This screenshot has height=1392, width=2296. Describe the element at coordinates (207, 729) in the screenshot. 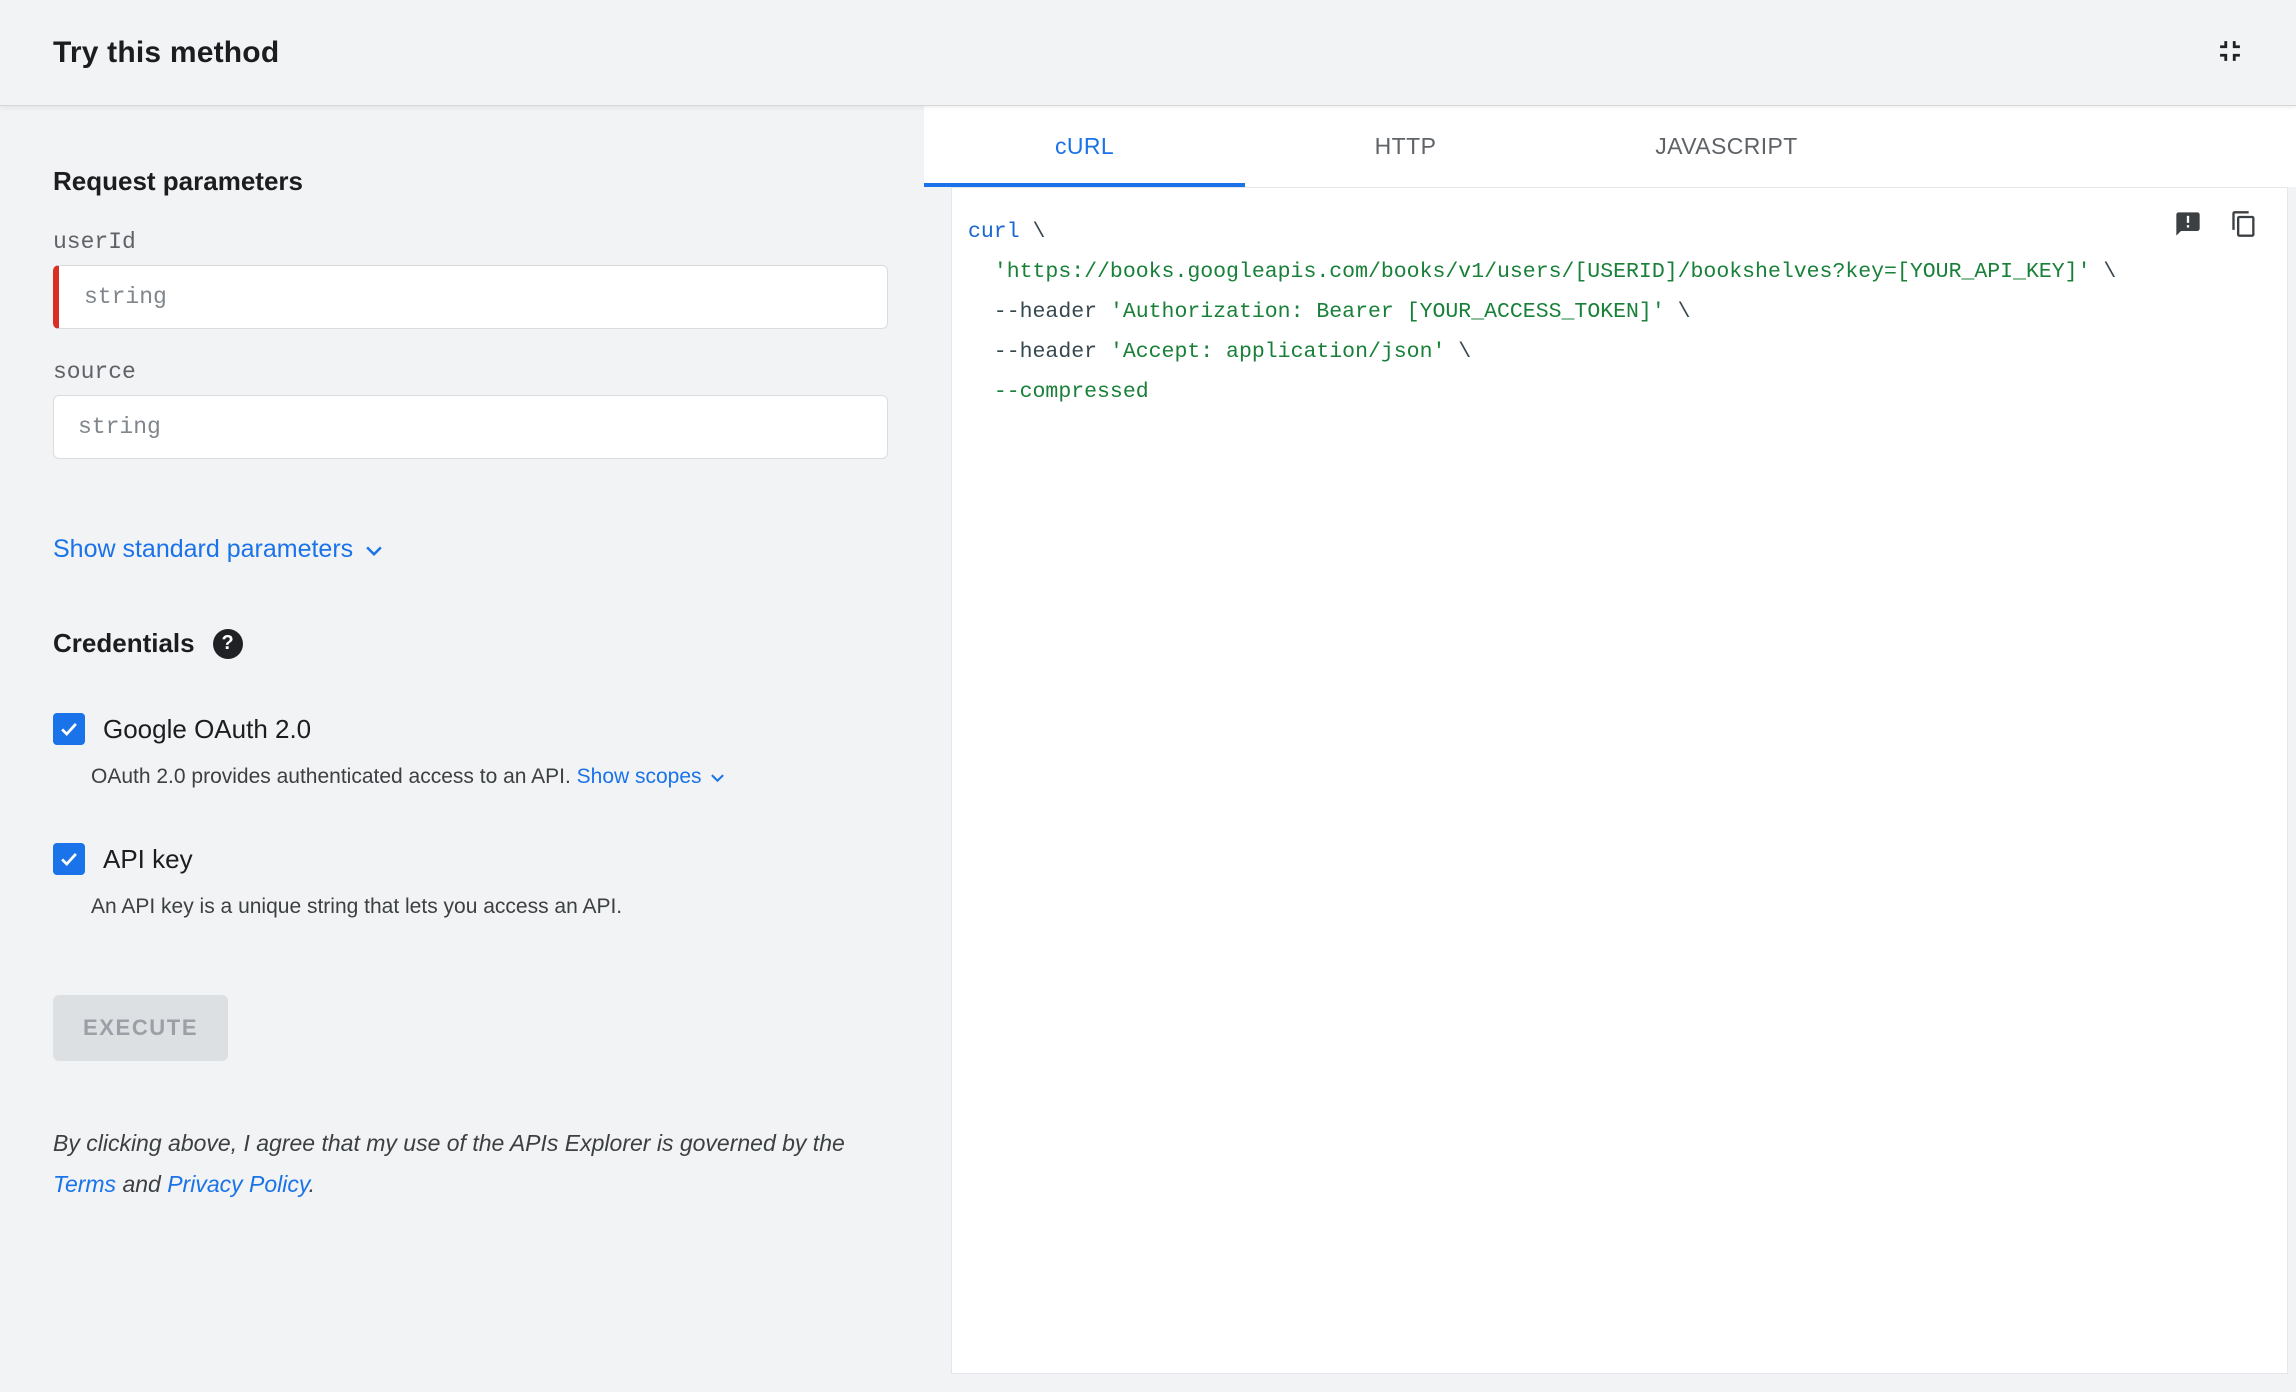

I see `oauth-label: Google OAuth 2.0` at that location.